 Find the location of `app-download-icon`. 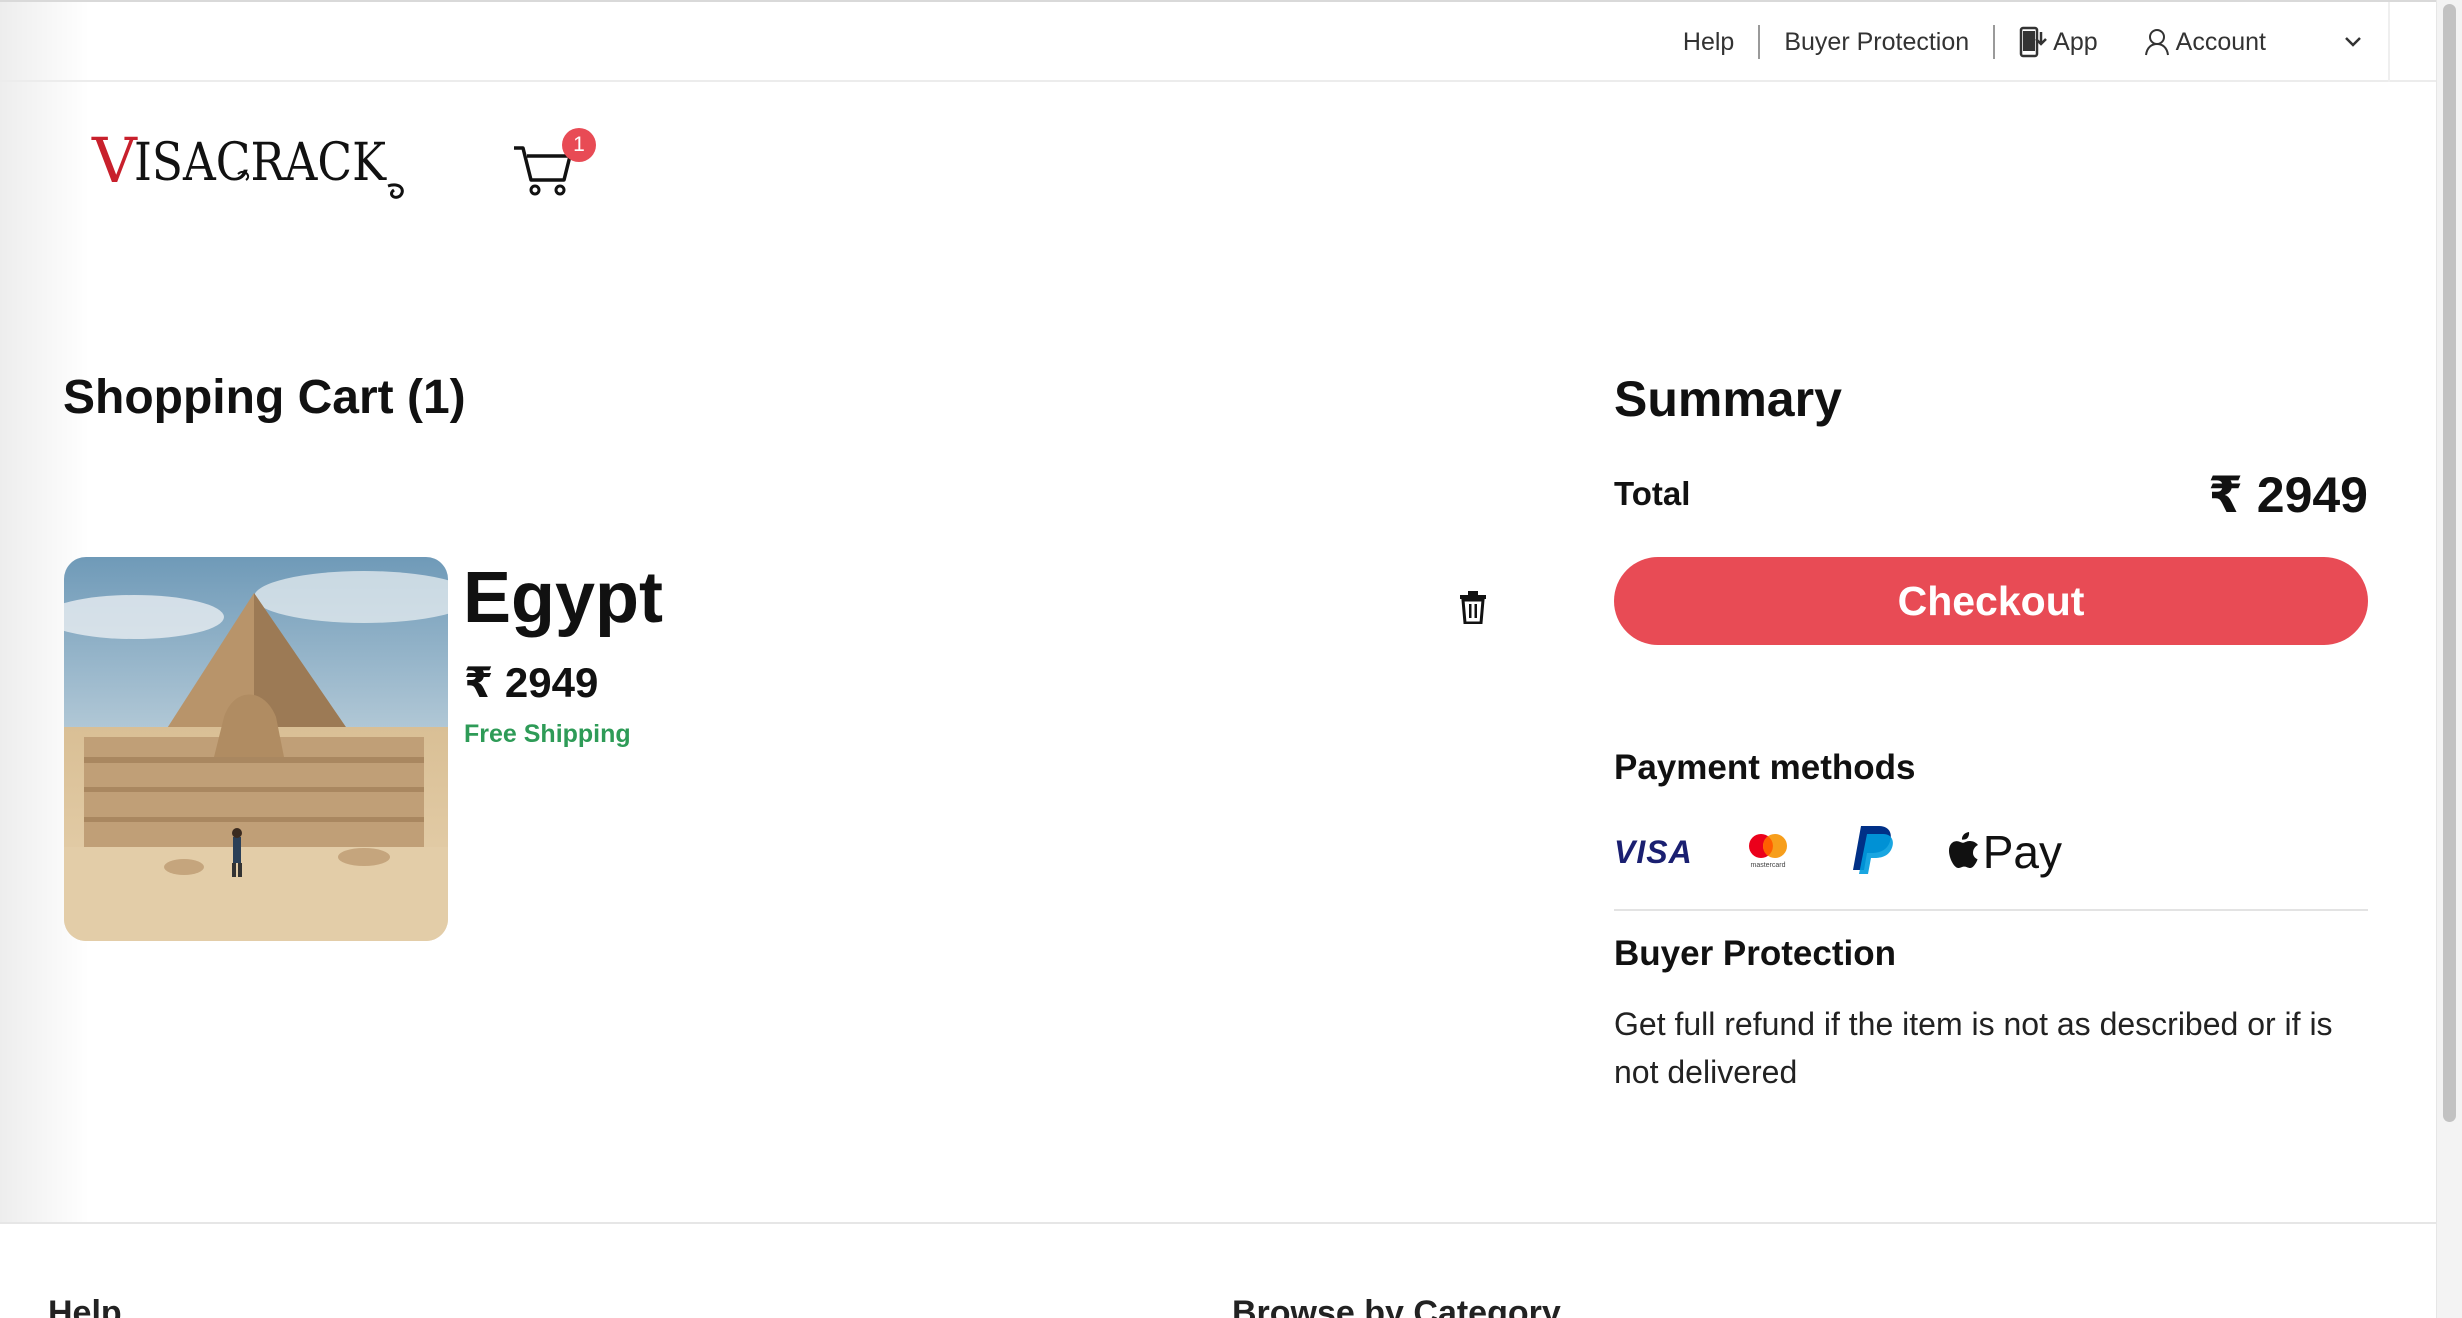

app-download-icon is located at coordinates (2033, 42).